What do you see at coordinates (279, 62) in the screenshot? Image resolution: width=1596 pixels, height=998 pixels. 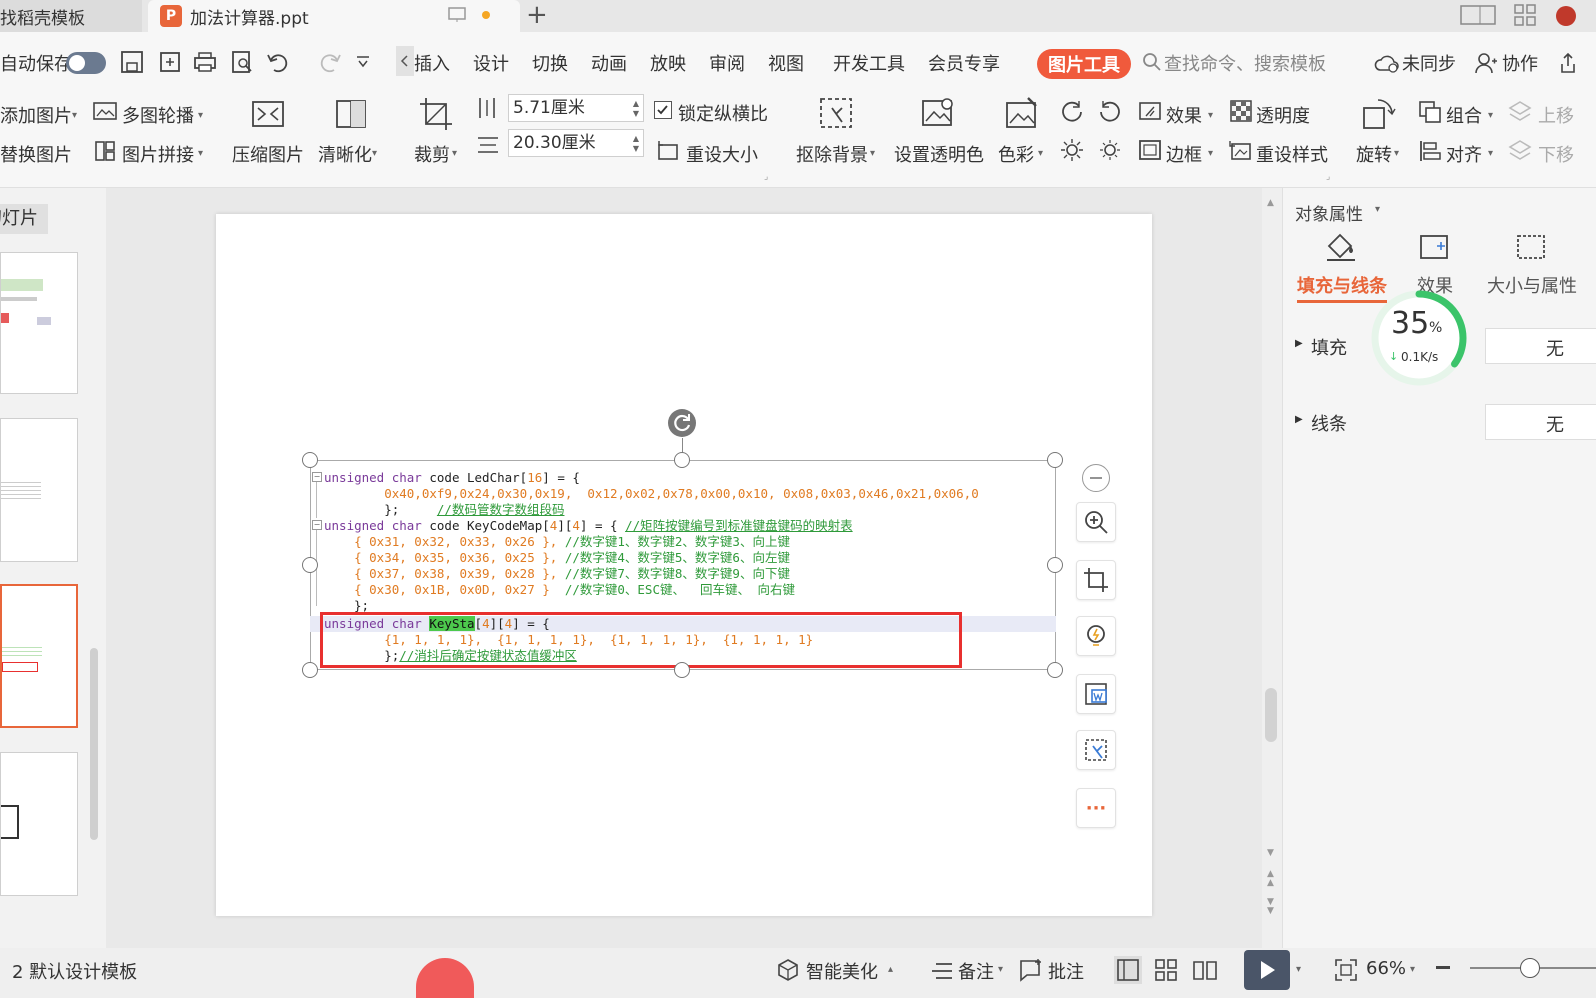 I see `undo-icon` at bounding box center [279, 62].